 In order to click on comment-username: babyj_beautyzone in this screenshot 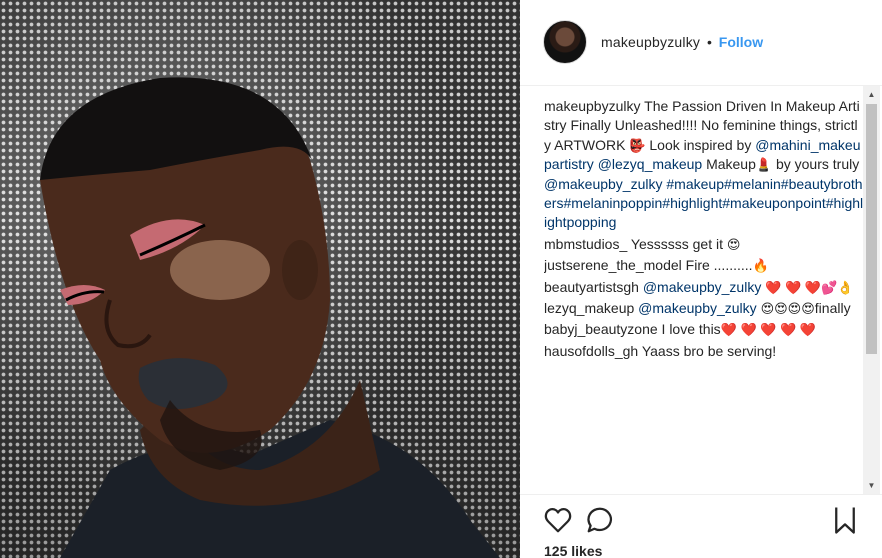, I will do `click(601, 329)`.